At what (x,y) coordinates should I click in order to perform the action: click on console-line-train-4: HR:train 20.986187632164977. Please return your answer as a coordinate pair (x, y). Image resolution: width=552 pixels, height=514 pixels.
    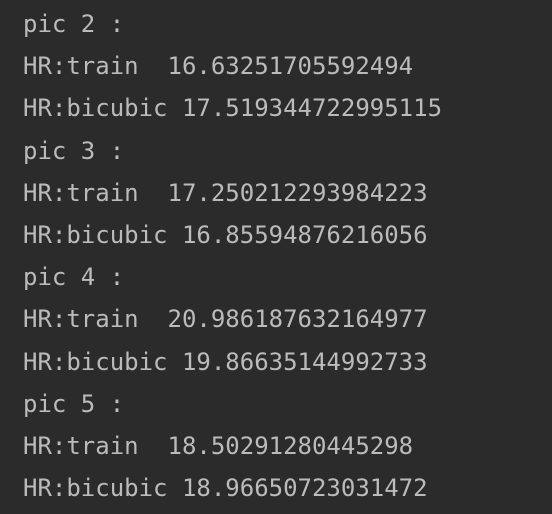
    Looking at the image, I should click on (225, 319).